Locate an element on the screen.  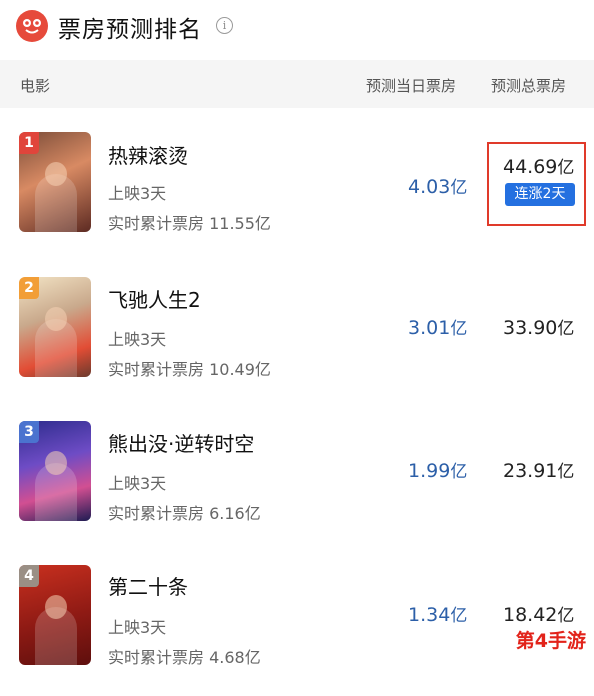
movie-poster: 4 is located at coordinates (55, 615).